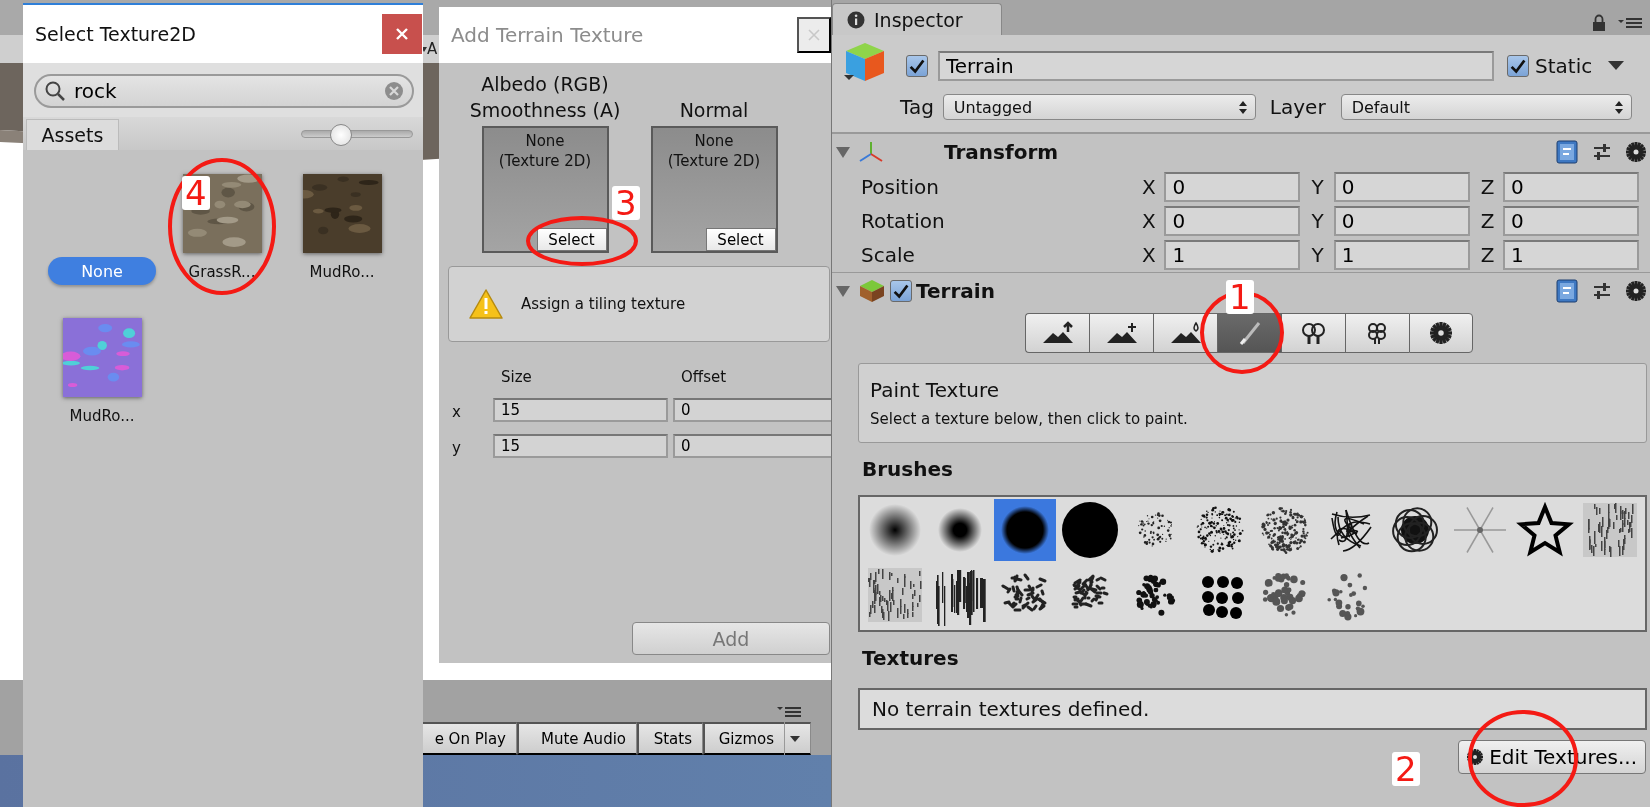 The width and height of the screenshot is (1650, 807). I want to click on toolbar-button: Mute Audio, so click(577, 738).